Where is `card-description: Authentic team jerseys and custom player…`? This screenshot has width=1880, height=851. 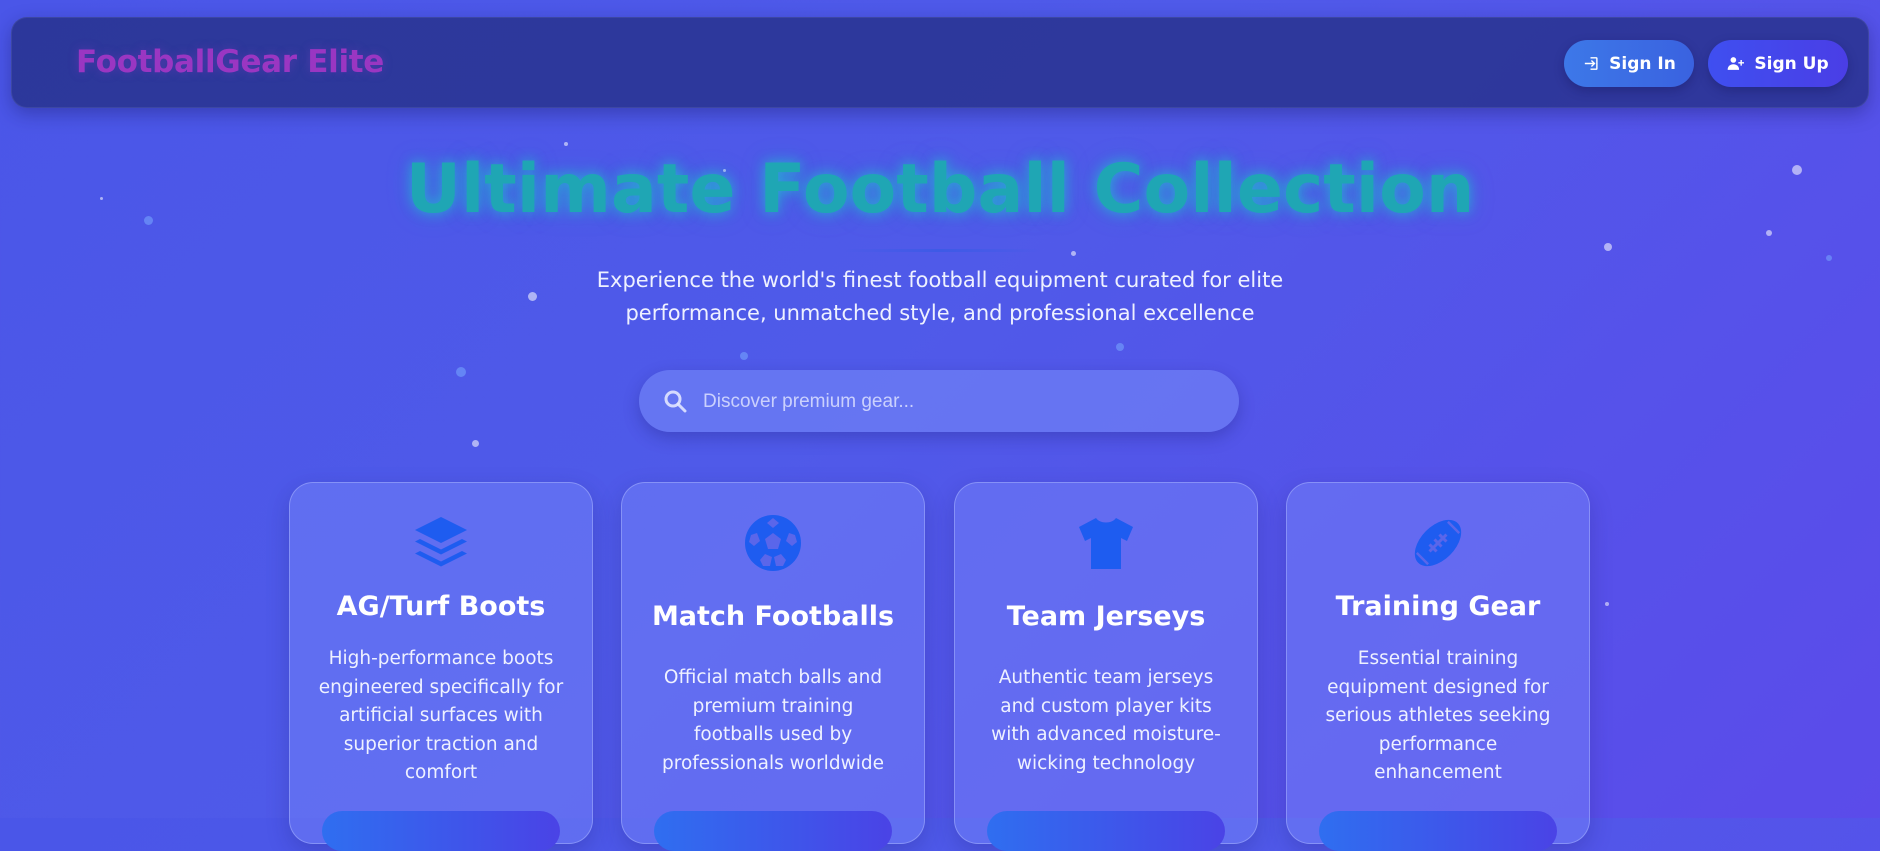
card-description: Authentic team jerseys and custom player… is located at coordinates (1106, 720).